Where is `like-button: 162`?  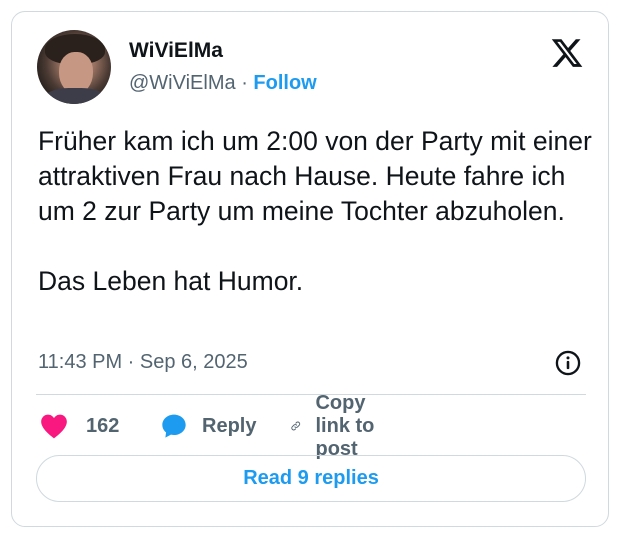
like-button: 162 is located at coordinates (79, 426).